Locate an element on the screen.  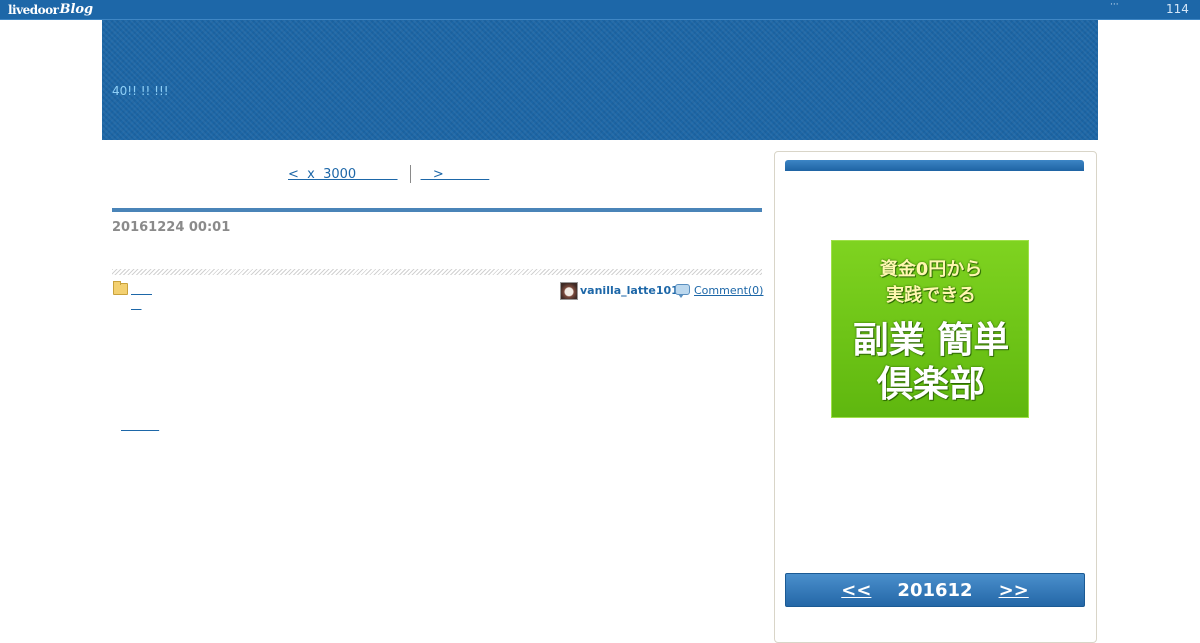
reader-count: 114 is located at coordinates (1177, 9).